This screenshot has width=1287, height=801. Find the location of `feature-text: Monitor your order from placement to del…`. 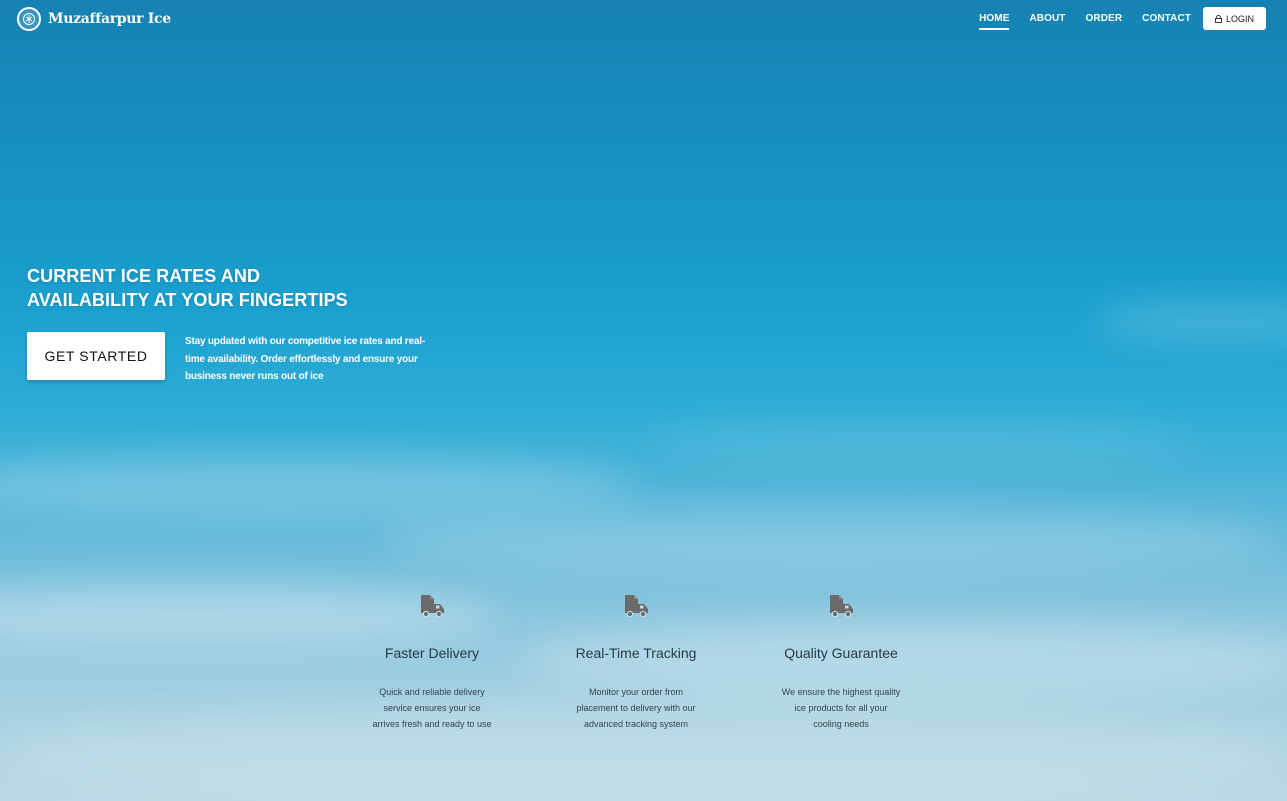

feature-text: Monitor your order from placement to del… is located at coordinates (636, 708).